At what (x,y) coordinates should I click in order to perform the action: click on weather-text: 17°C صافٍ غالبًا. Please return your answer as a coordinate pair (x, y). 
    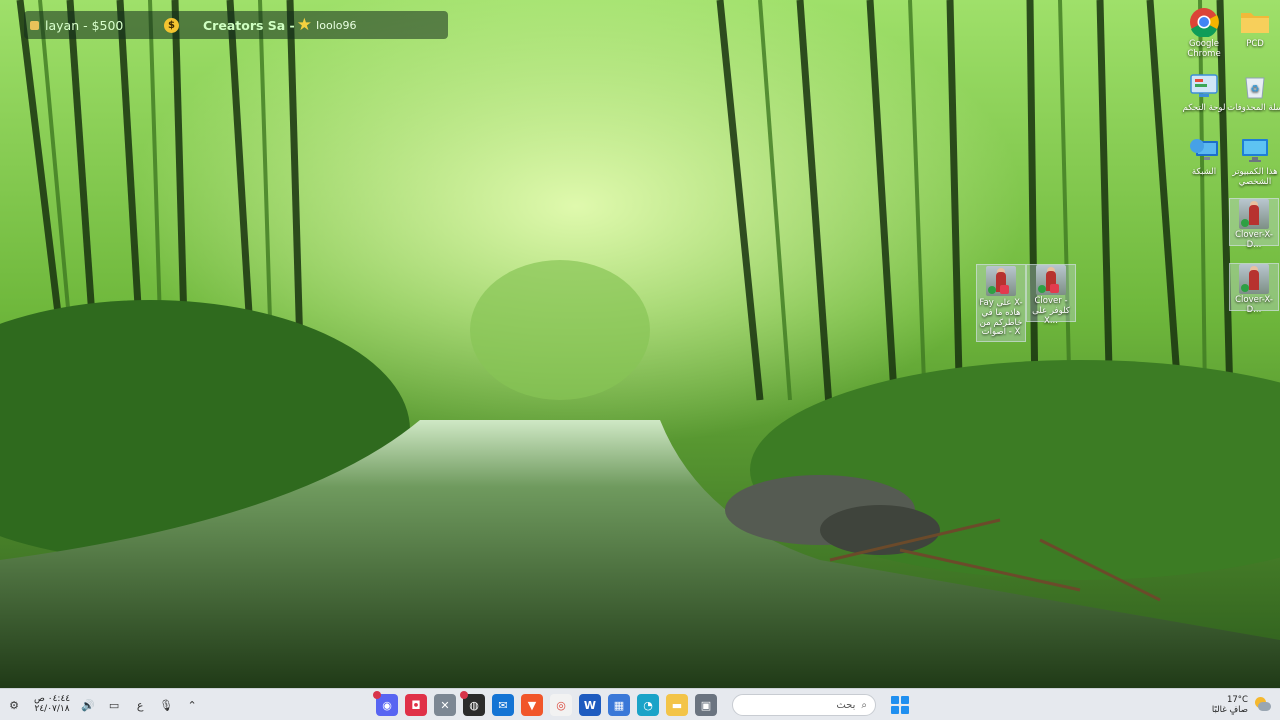
    Looking at the image, I should click on (1230, 705).